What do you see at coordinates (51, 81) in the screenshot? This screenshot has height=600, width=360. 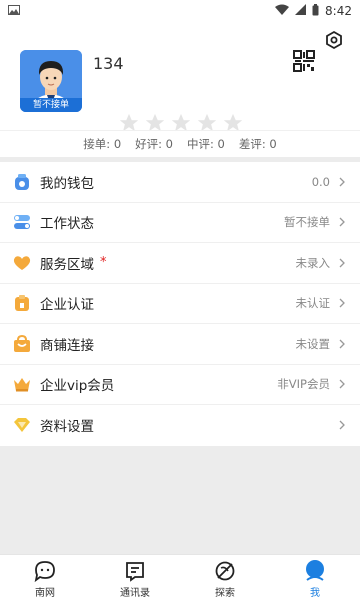 I see `avatar: 暂不接单` at bounding box center [51, 81].